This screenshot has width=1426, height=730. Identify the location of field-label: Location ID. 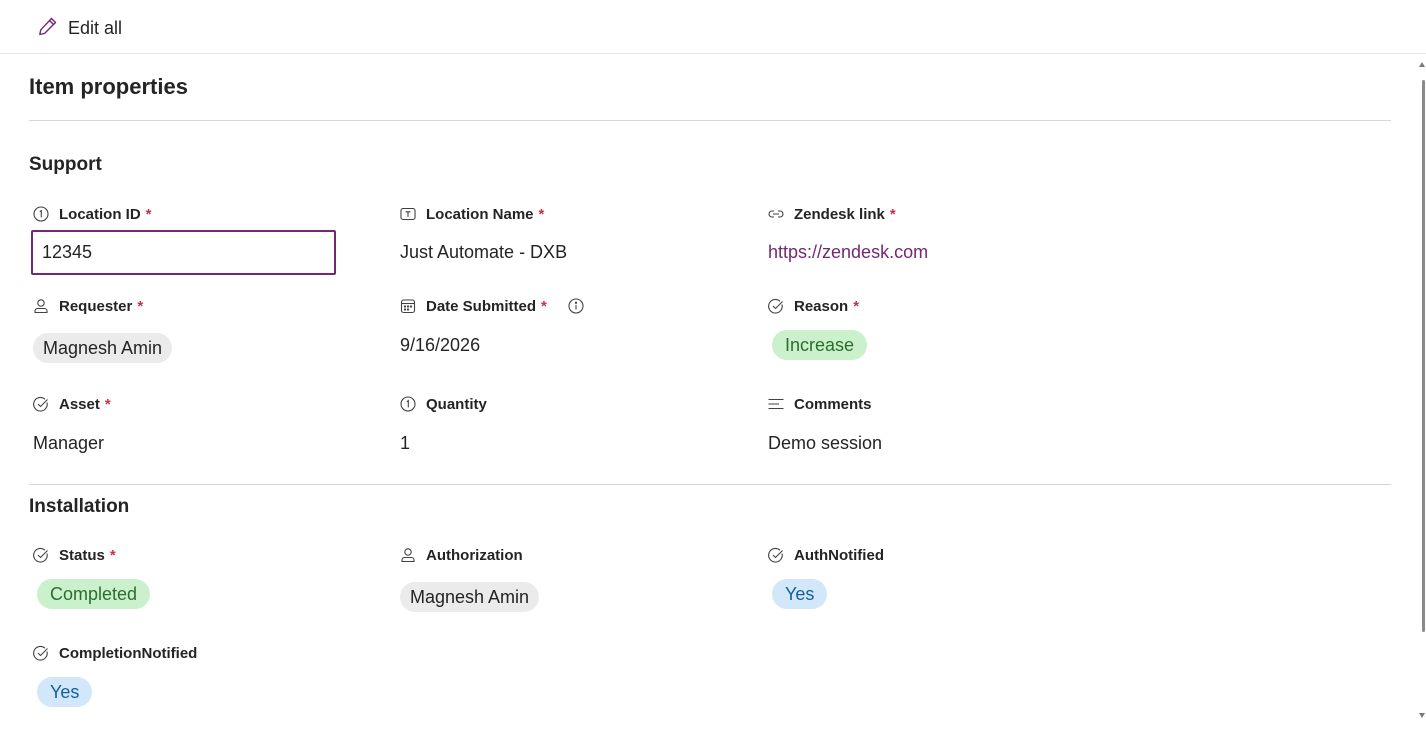
(100, 214).